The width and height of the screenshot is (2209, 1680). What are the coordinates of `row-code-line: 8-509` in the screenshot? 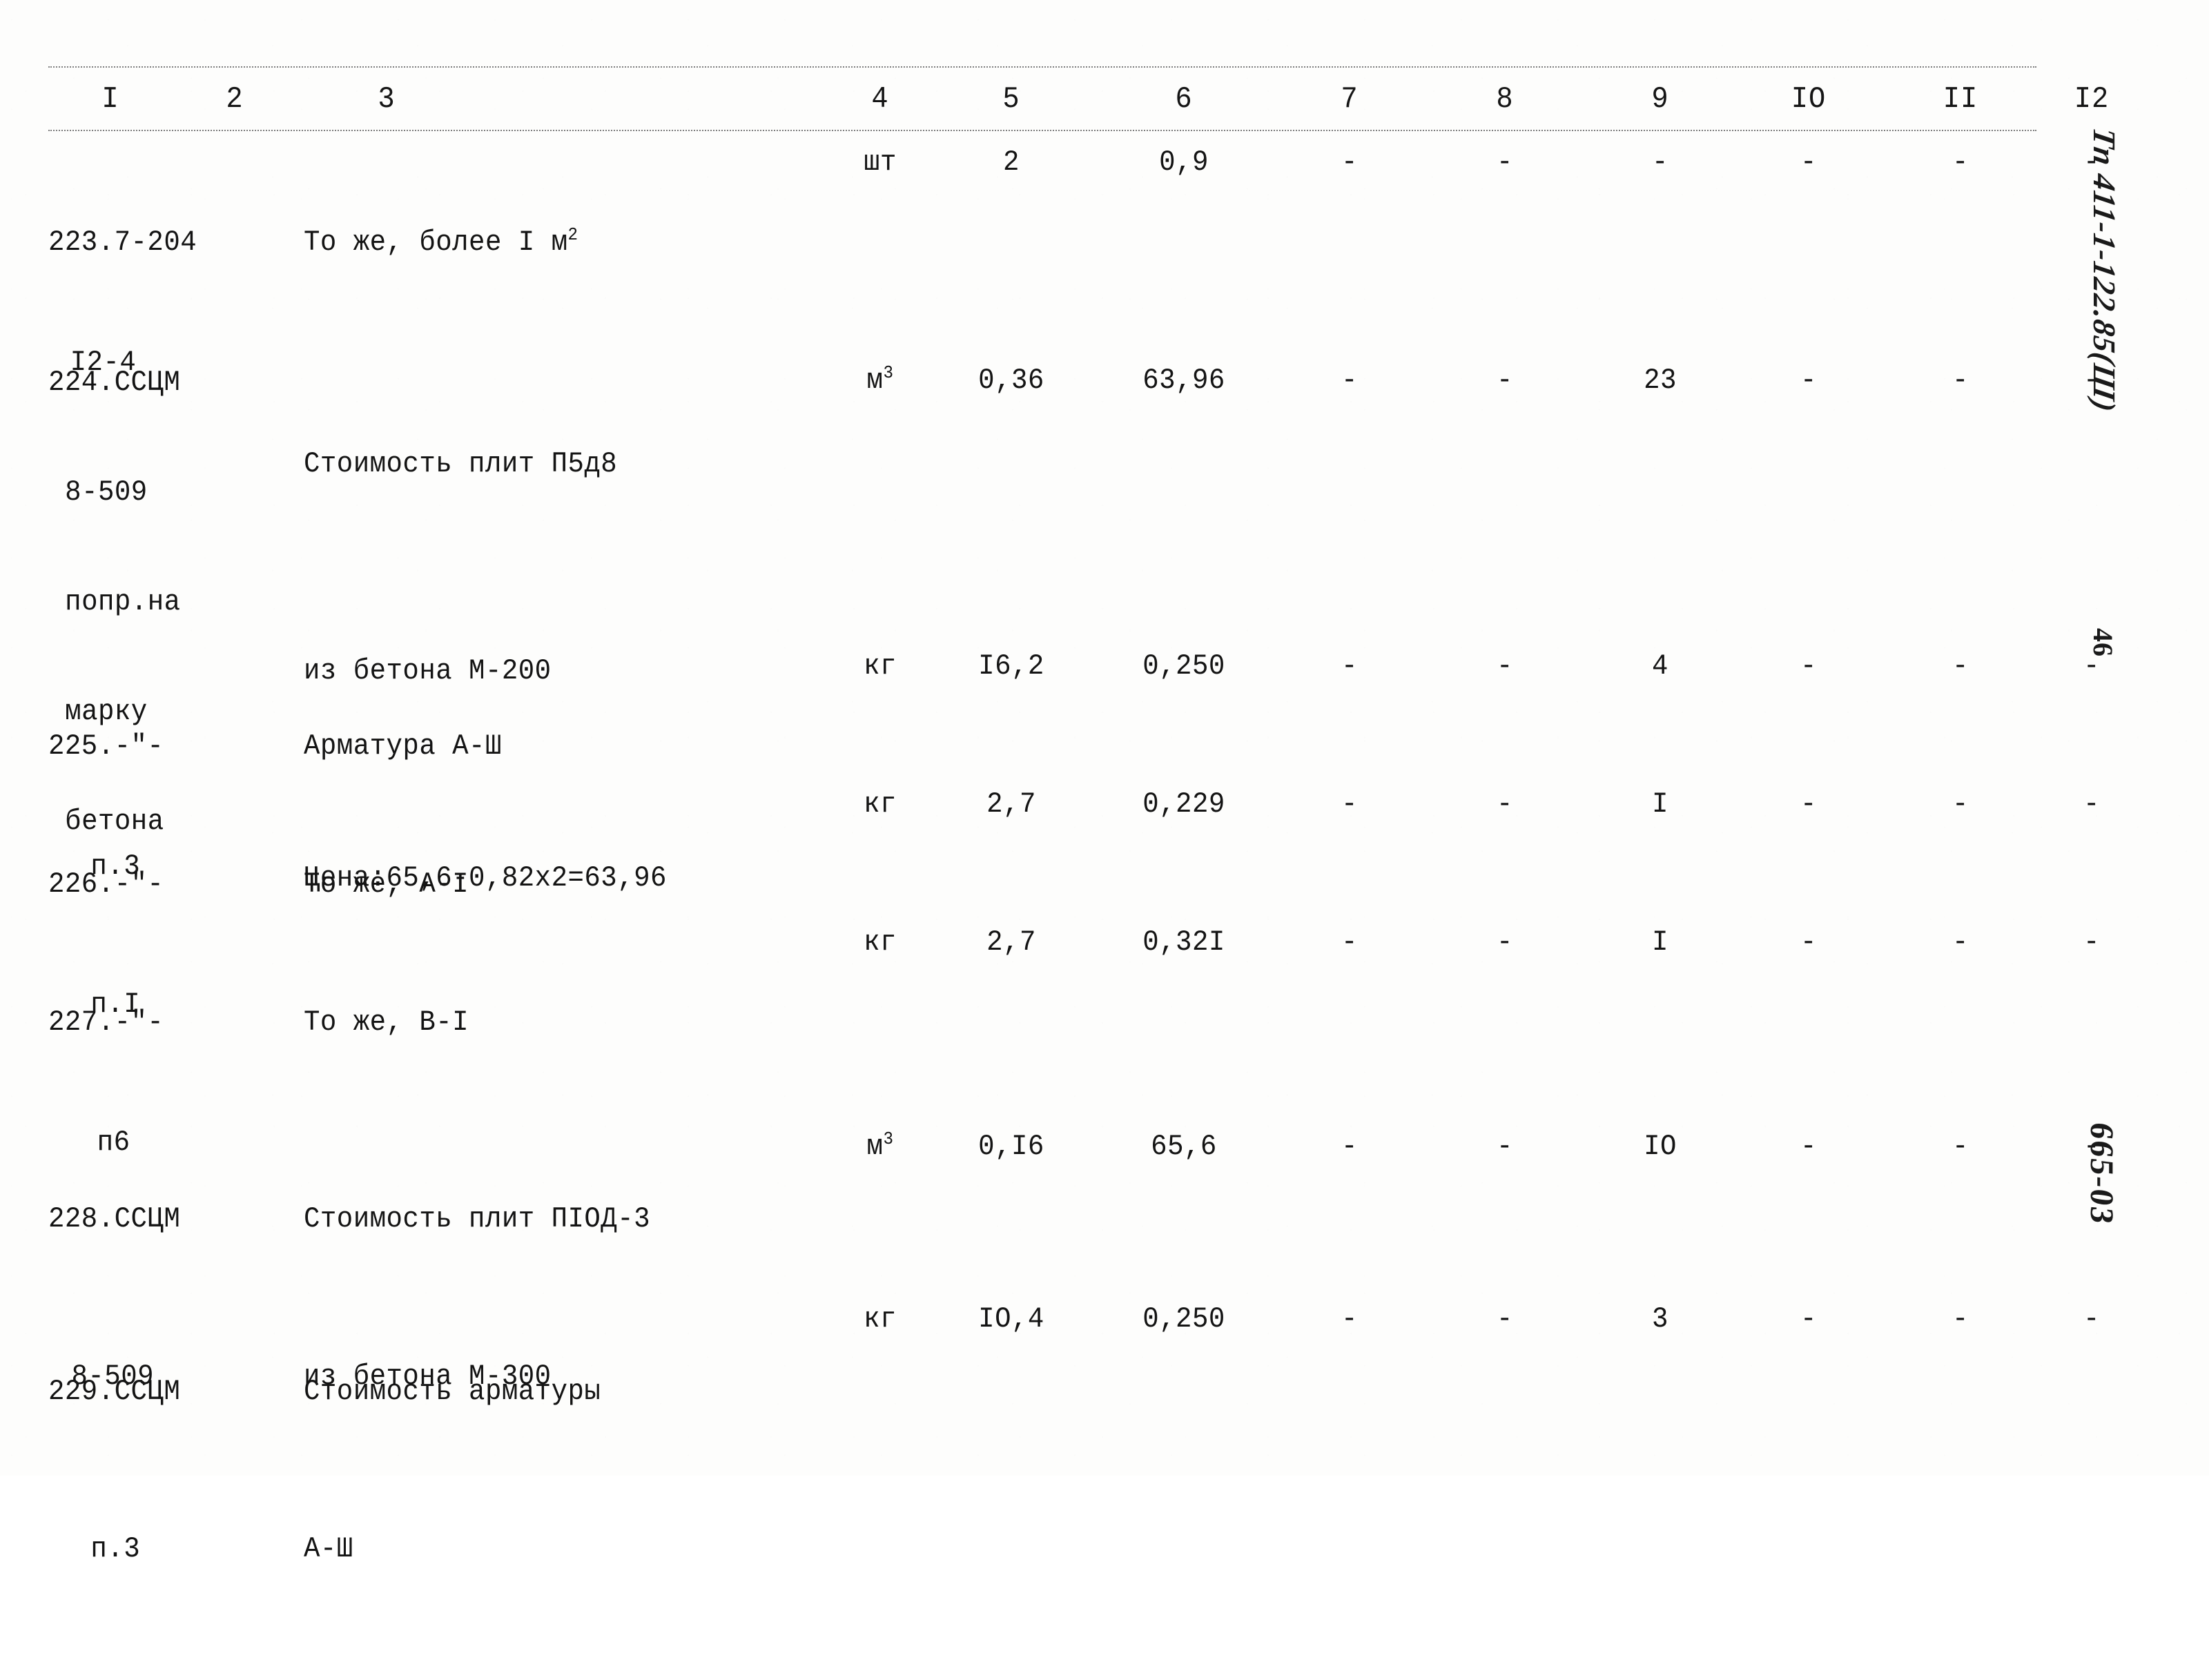 It's located at (106, 492).